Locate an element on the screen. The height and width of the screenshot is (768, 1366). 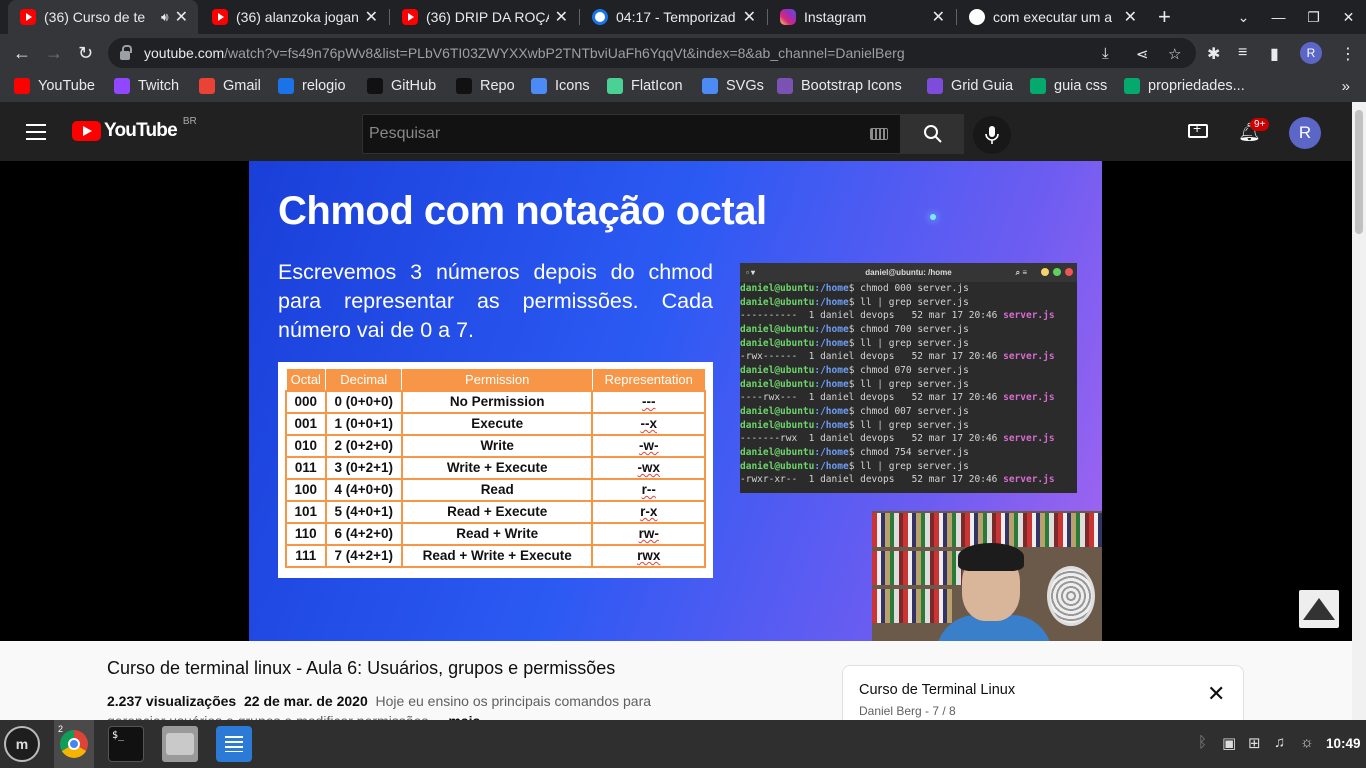
minimize-icon: — is located at coordinates (1278, 17).